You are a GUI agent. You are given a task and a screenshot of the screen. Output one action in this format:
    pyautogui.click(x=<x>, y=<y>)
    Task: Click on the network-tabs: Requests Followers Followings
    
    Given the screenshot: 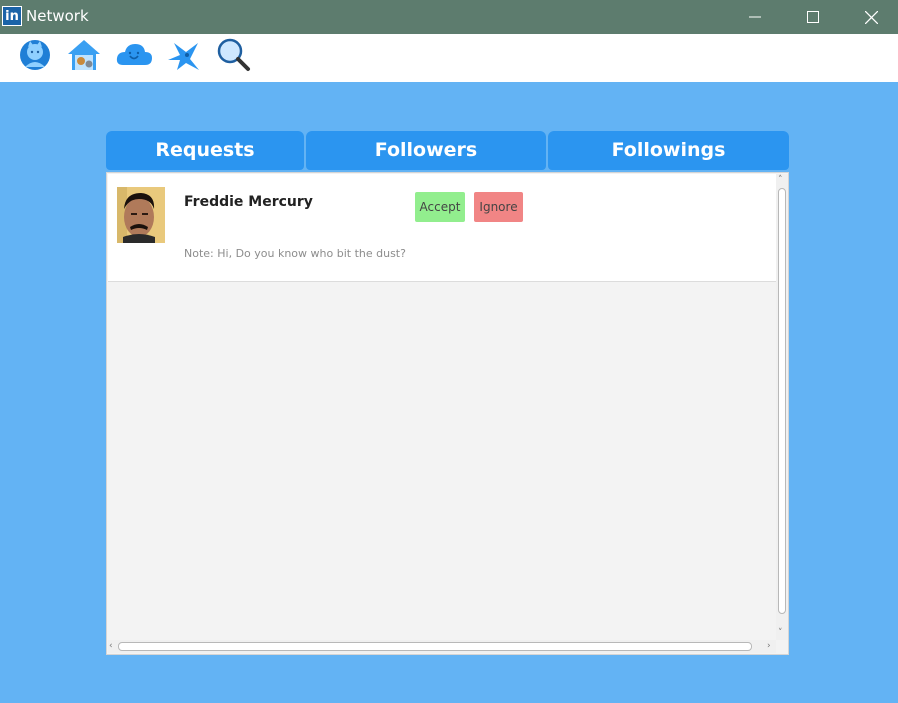 What is the action you would take?
    pyautogui.click(x=447, y=150)
    